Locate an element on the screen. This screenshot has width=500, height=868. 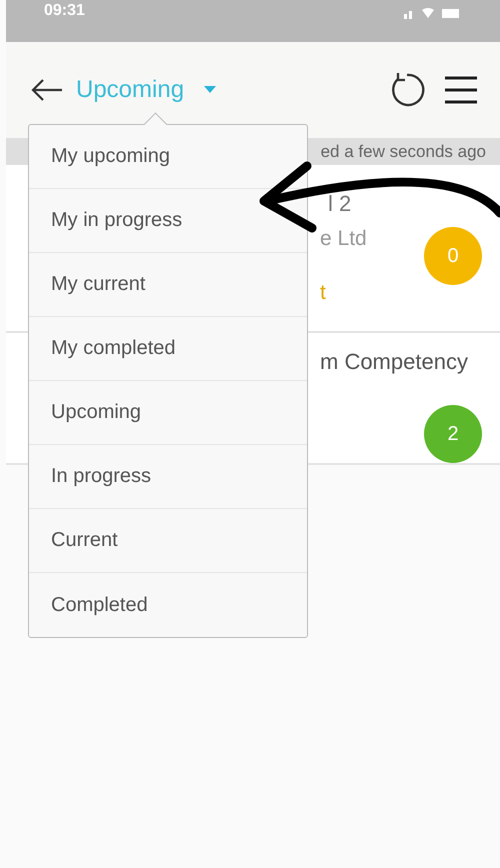
card-title: m Competency is located at coordinates (394, 362).